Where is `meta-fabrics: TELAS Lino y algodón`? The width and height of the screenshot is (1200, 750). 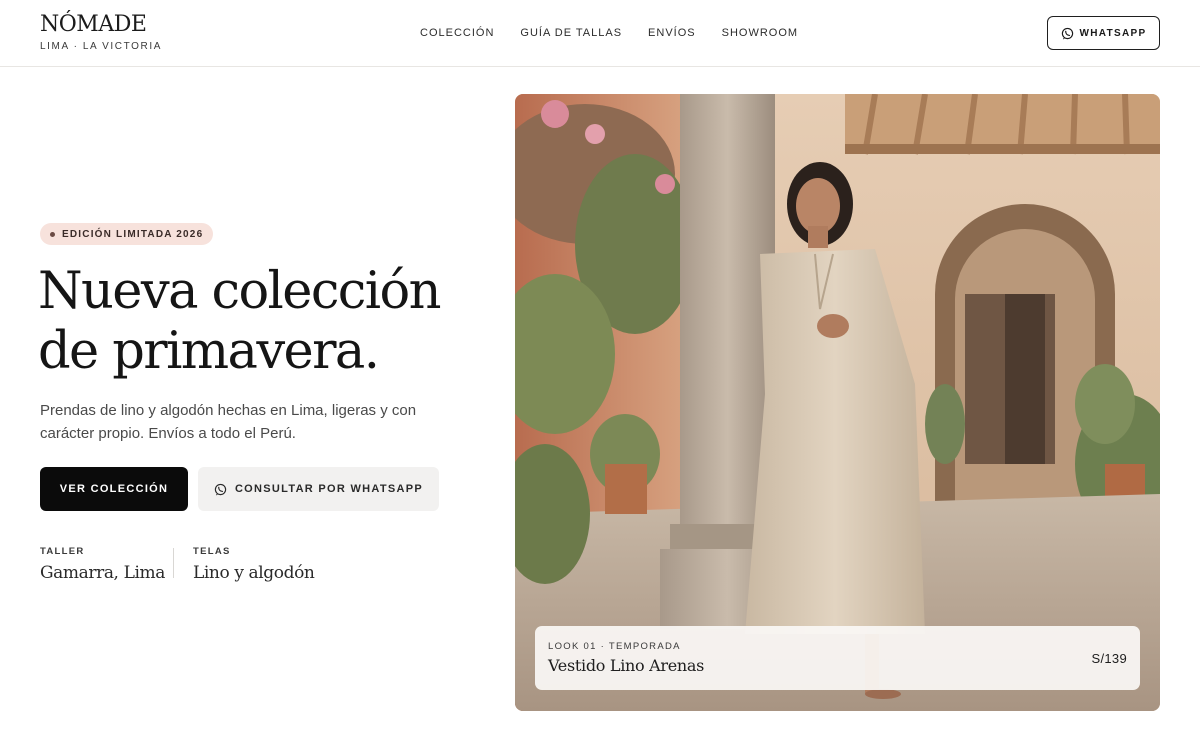 meta-fabrics: TELAS Lino y algodón is located at coordinates (254, 564).